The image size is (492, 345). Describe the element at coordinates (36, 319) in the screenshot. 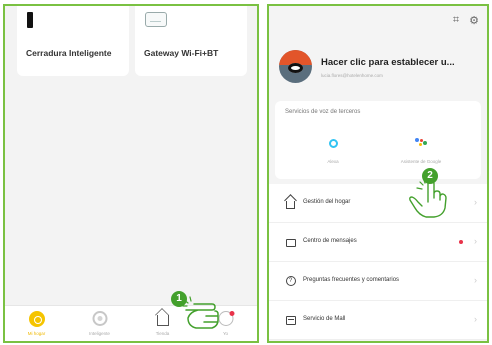

I see `home-tab-icon` at that location.